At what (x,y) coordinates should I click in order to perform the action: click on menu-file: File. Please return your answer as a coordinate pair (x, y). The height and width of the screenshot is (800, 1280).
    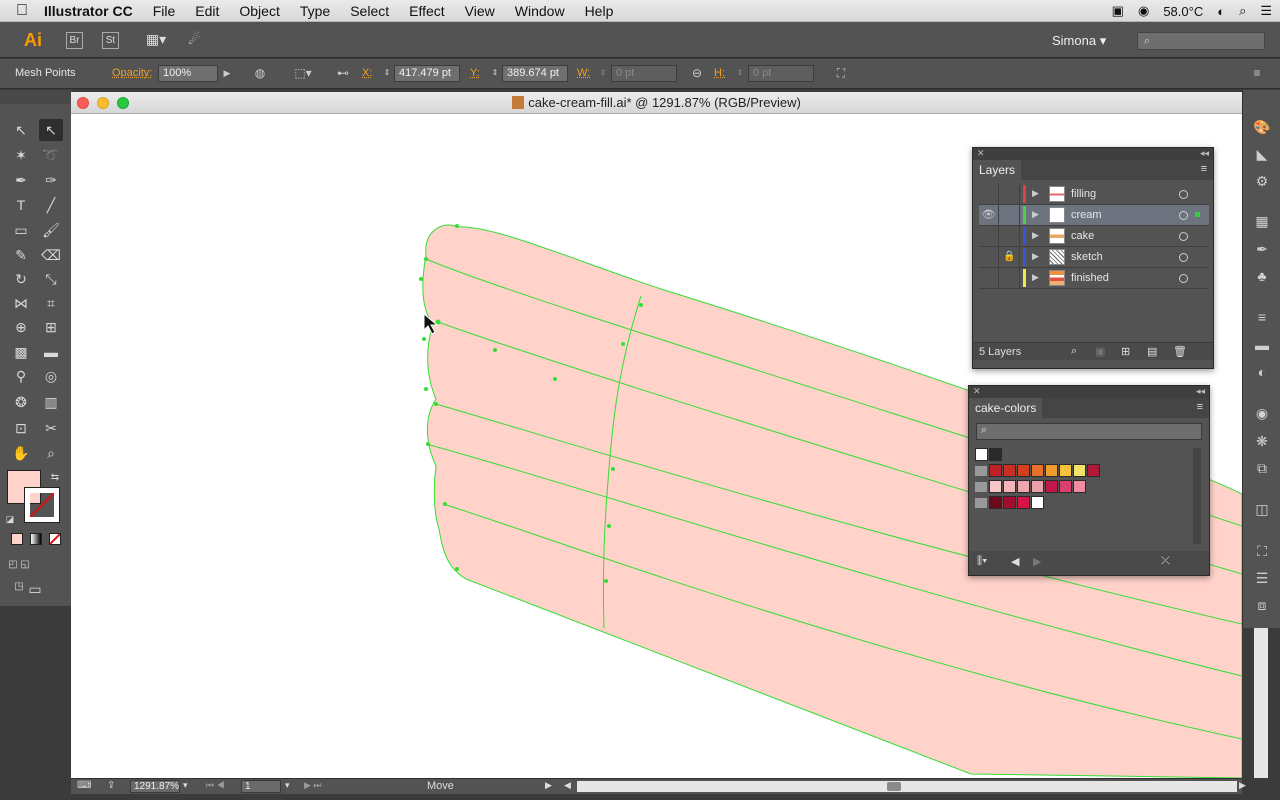
    Looking at the image, I should click on (164, 11).